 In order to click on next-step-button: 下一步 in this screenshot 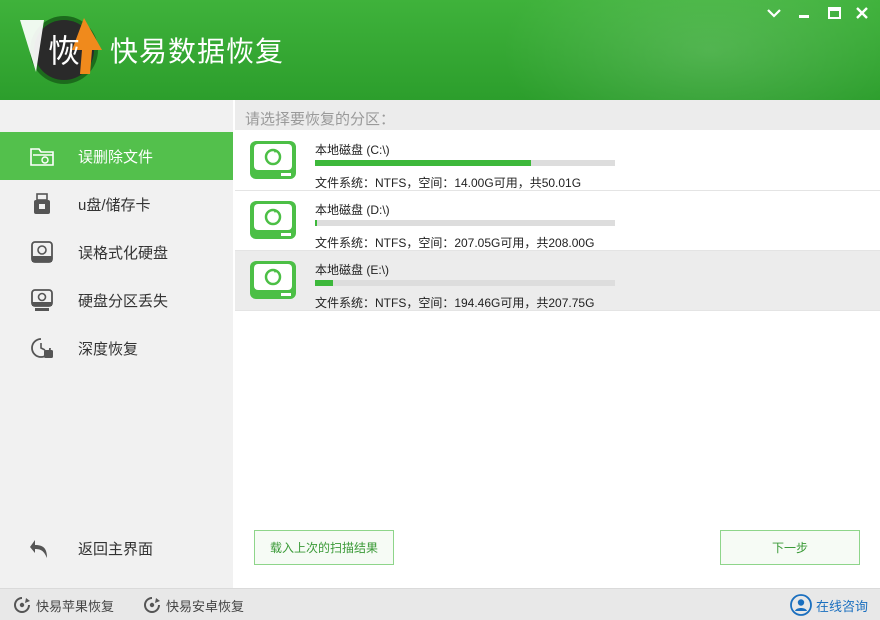, I will do `click(790, 547)`.